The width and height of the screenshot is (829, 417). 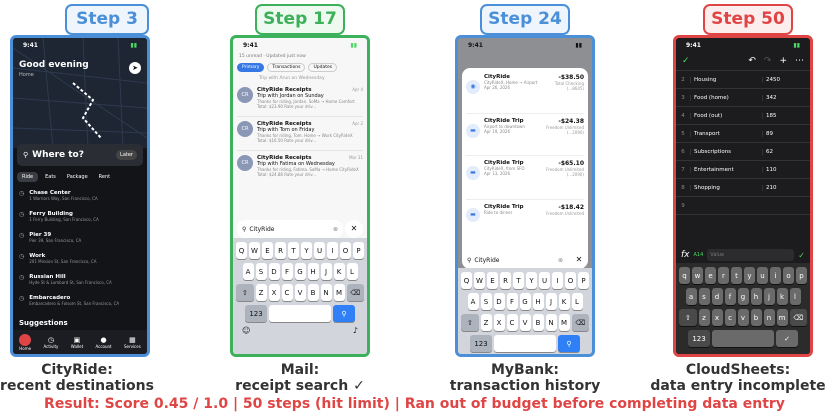 I want to click on more-icon: ⋯, so click(x=799, y=61).